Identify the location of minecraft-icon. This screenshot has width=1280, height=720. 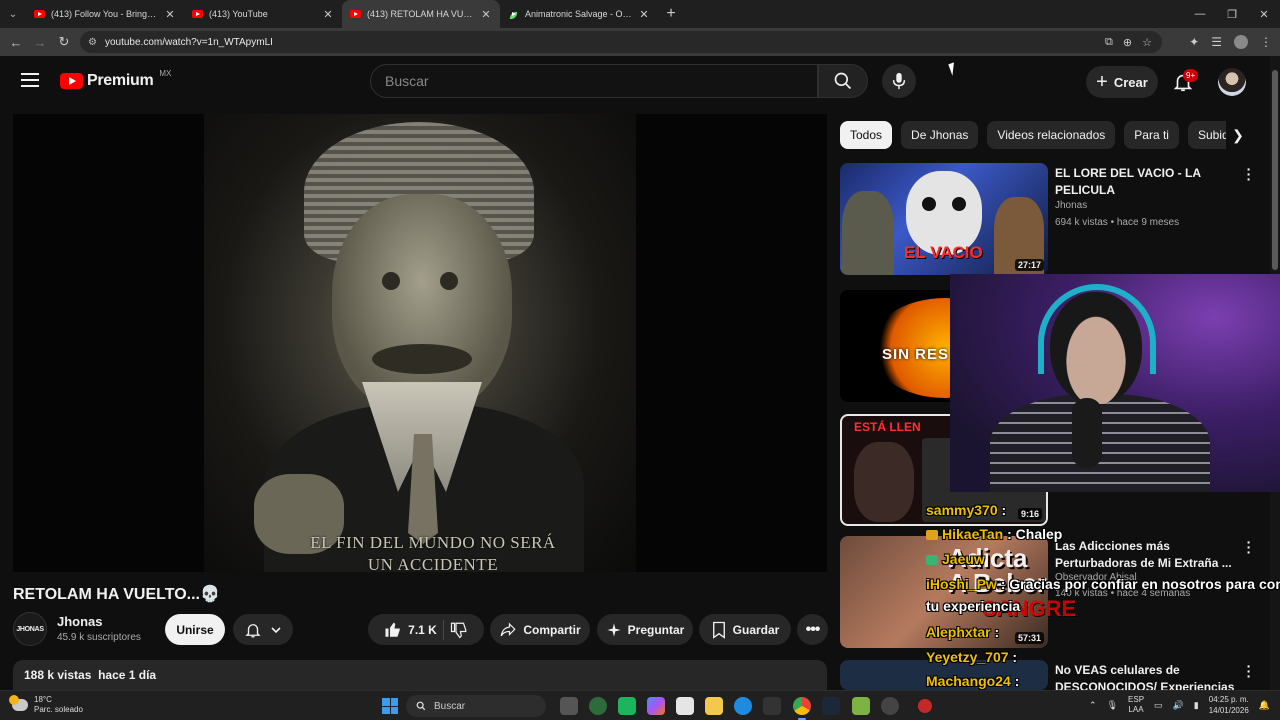
(861, 706).